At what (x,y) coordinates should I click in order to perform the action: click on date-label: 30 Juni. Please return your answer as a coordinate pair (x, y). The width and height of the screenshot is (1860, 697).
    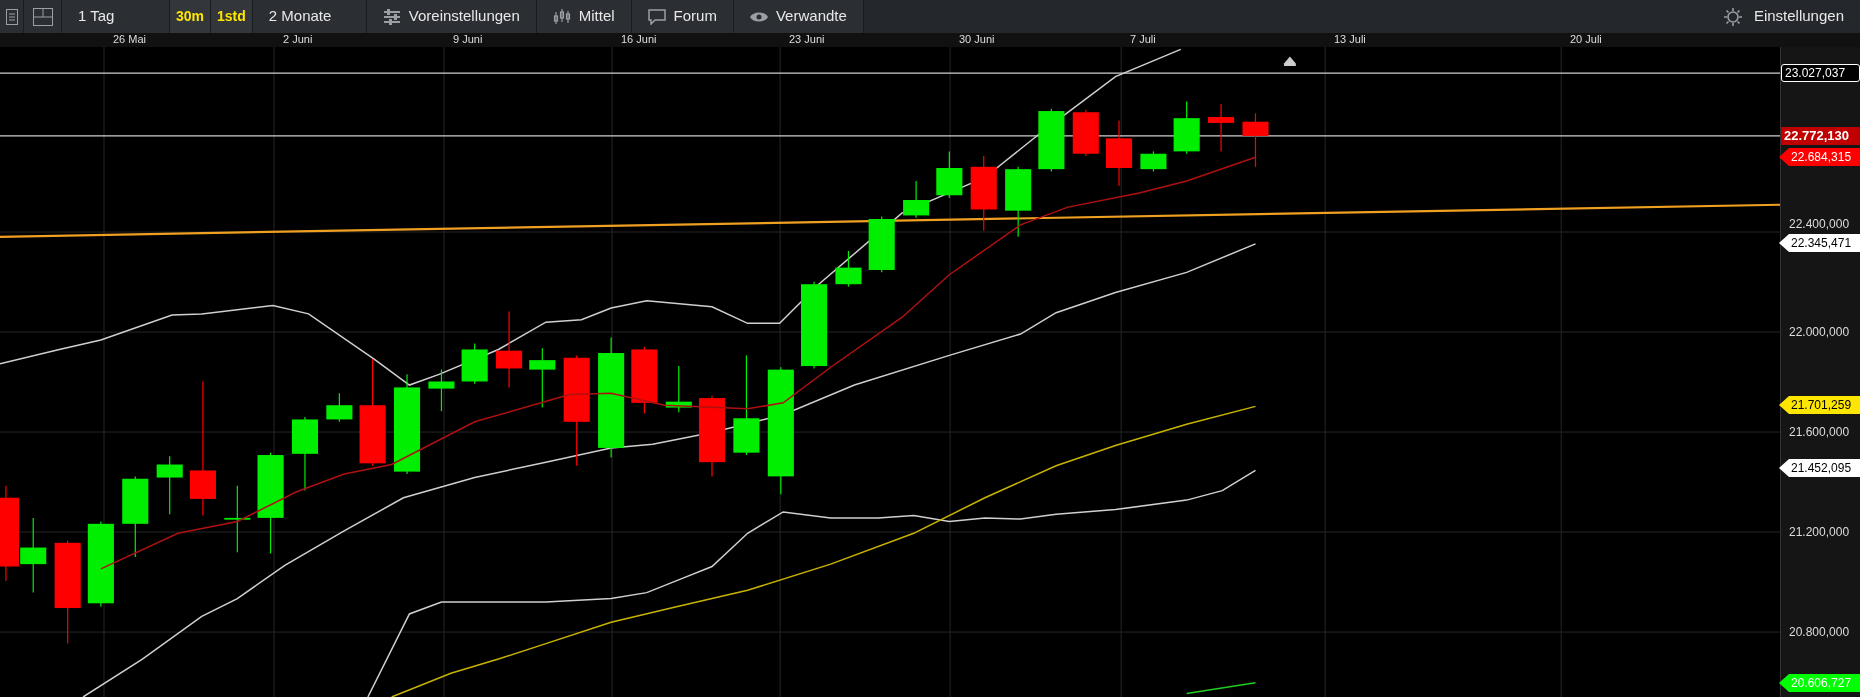
    Looking at the image, I should click on (977, 39).